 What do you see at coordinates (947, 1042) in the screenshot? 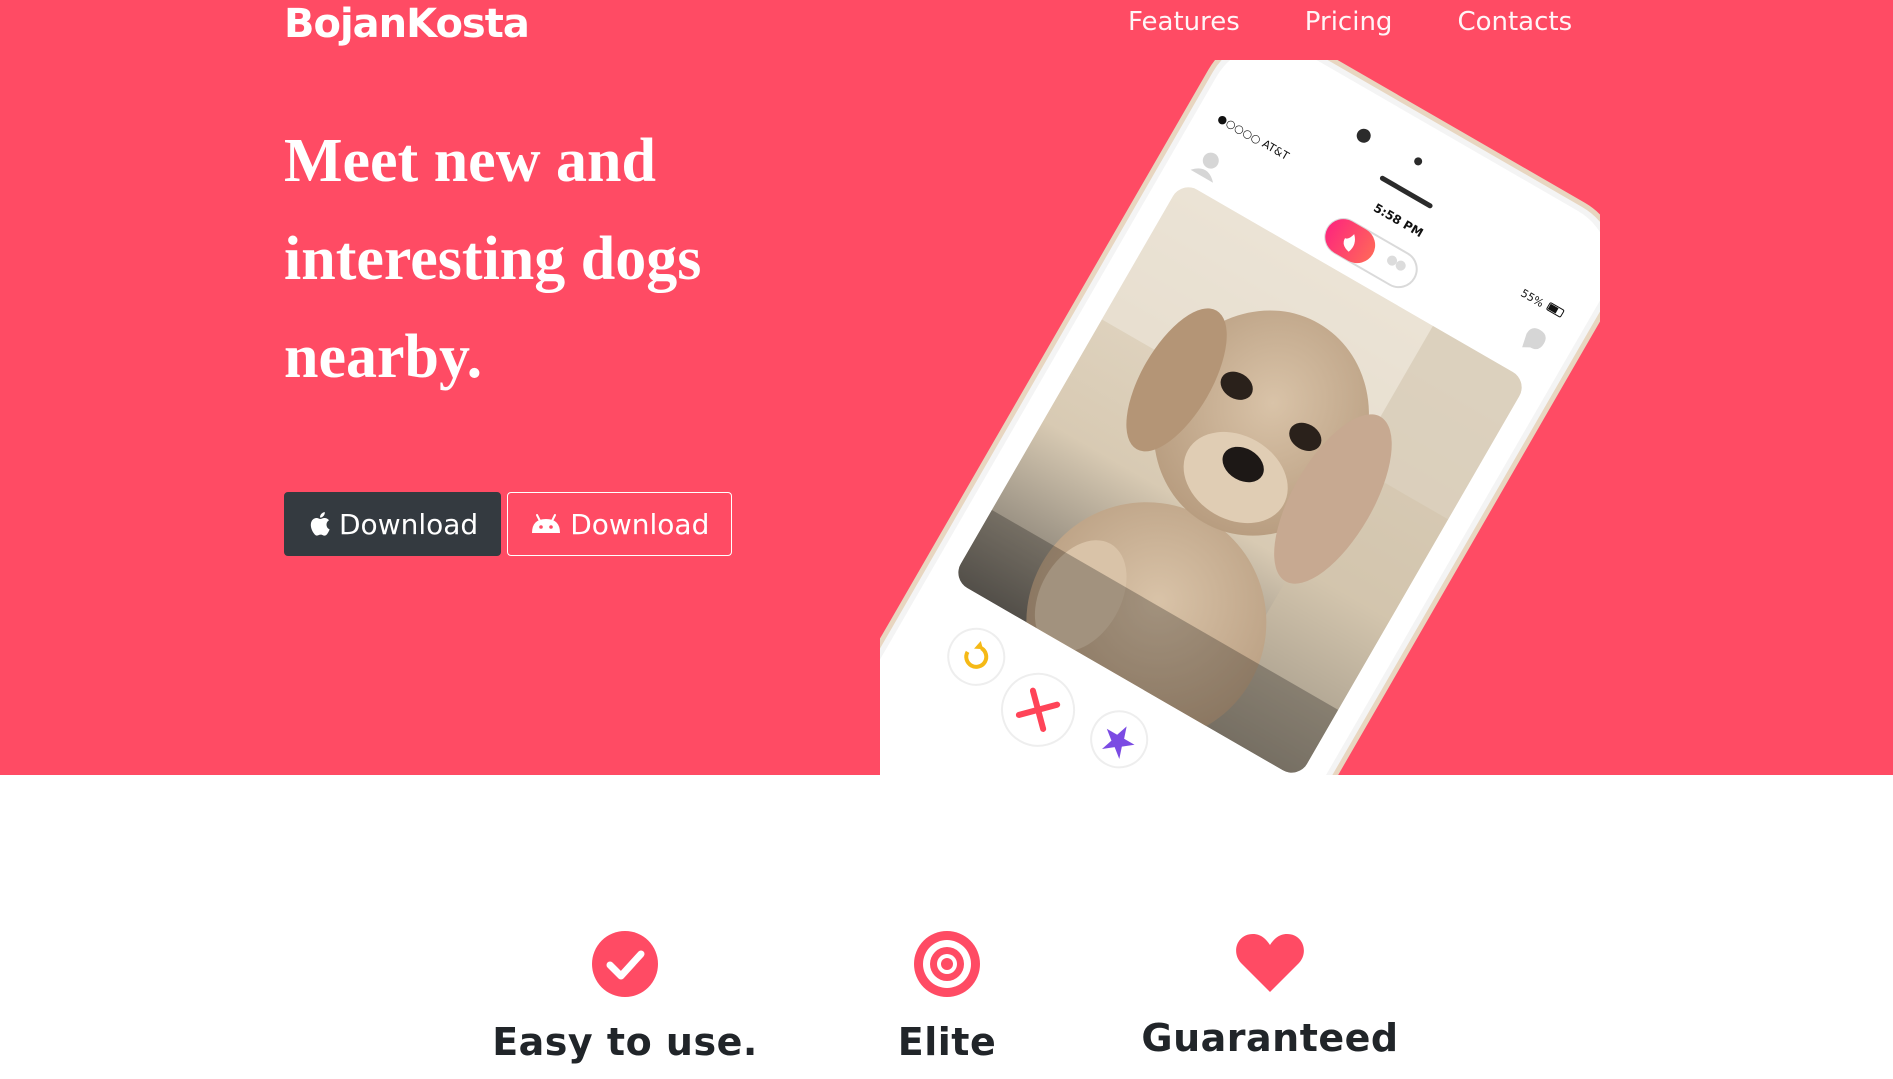
I see `feature-title: Elite` at bounding box center [947, 1042].